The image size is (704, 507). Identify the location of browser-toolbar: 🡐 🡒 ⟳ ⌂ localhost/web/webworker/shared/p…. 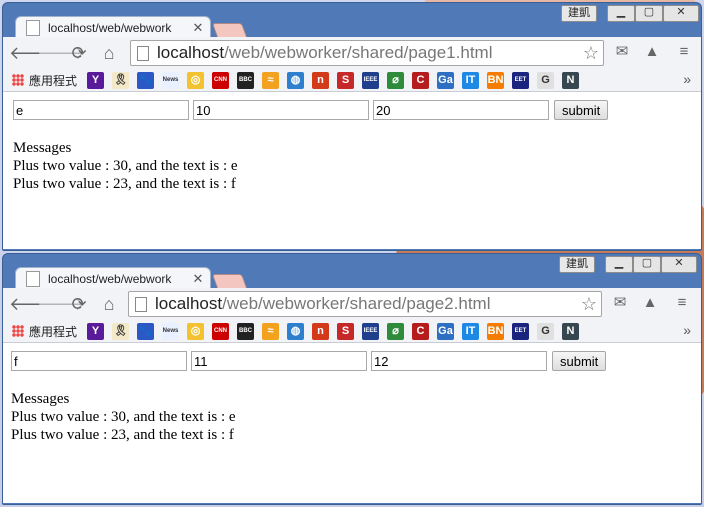
(352, 304).